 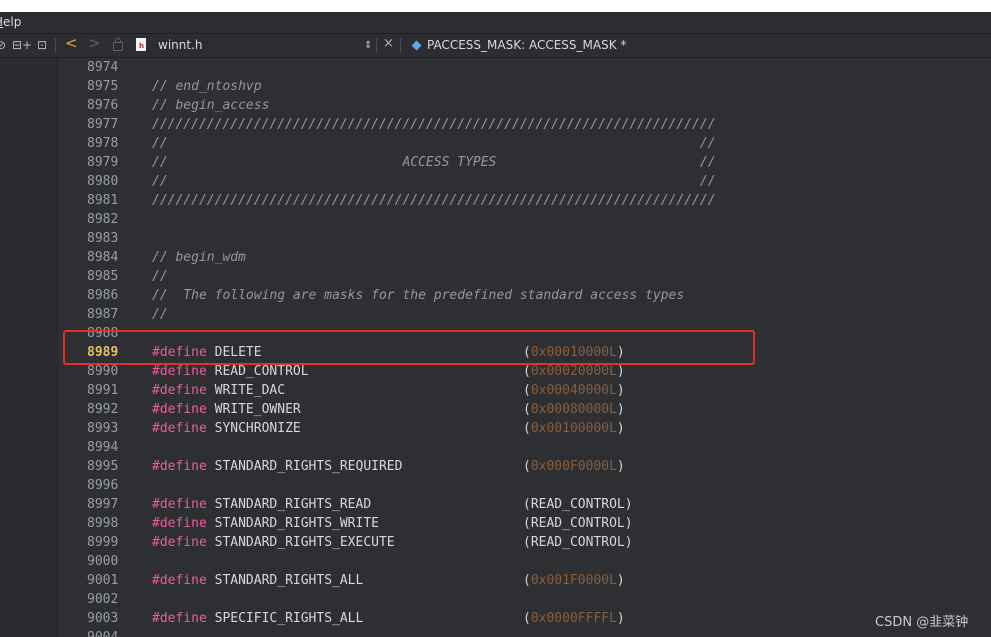 What do you see at coordinates (292, 523) in the screenshot?
I see `macro-name: STANDARD_RIGHTS_WRITE` at bounding box center [292, 523].